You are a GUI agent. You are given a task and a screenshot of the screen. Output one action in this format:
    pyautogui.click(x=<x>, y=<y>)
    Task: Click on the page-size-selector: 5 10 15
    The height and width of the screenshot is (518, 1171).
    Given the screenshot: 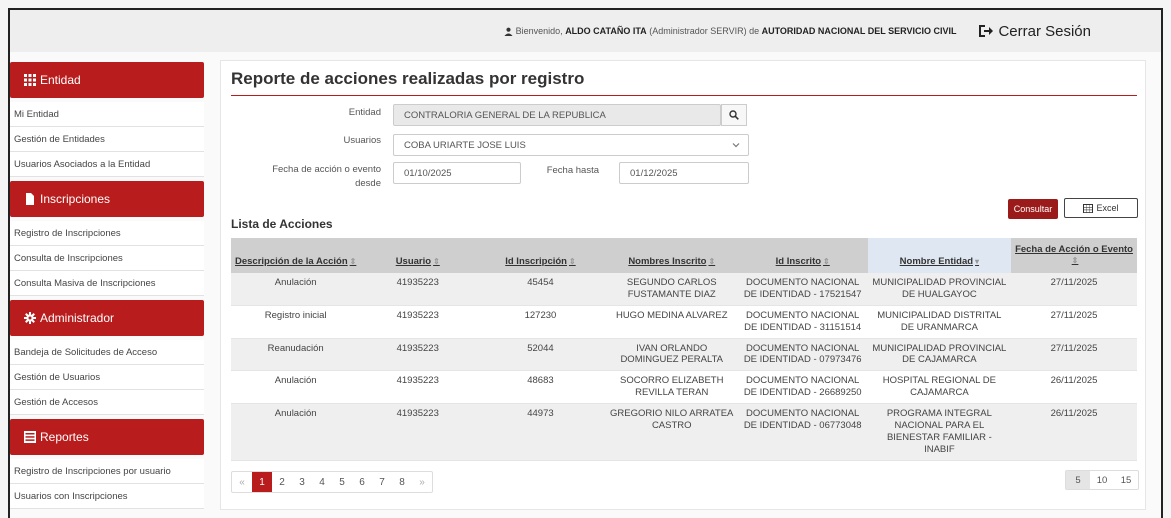 What is the action you would take?
    pyautogui.click(x=1102, y=480)
    